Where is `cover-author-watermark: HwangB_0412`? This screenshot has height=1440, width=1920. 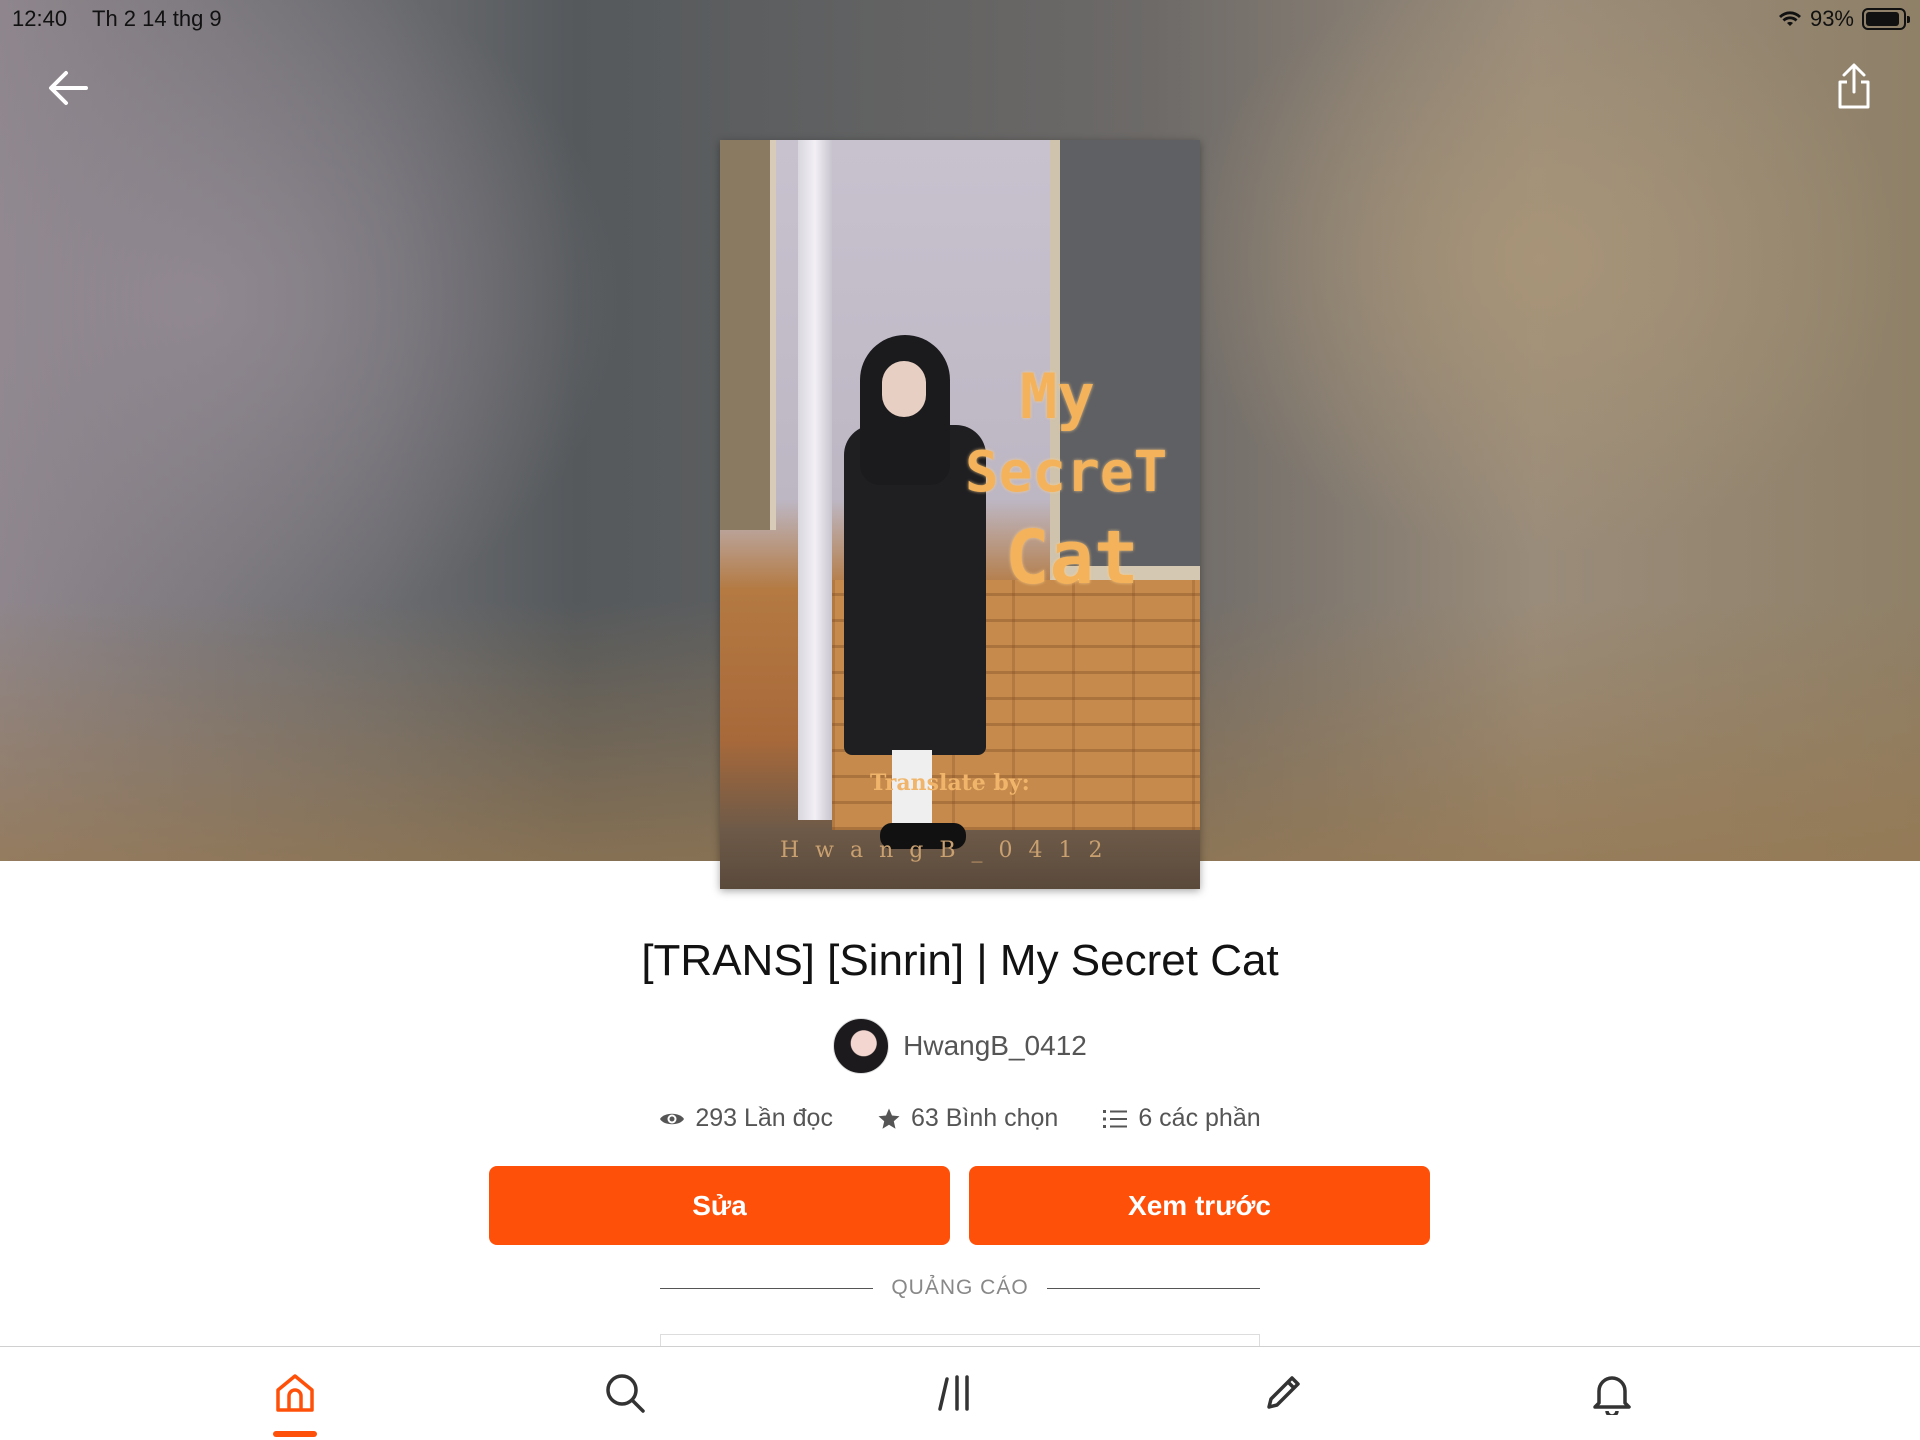 cover-author-watermark: HwangB_0412 is located at coordinates (949, 850).